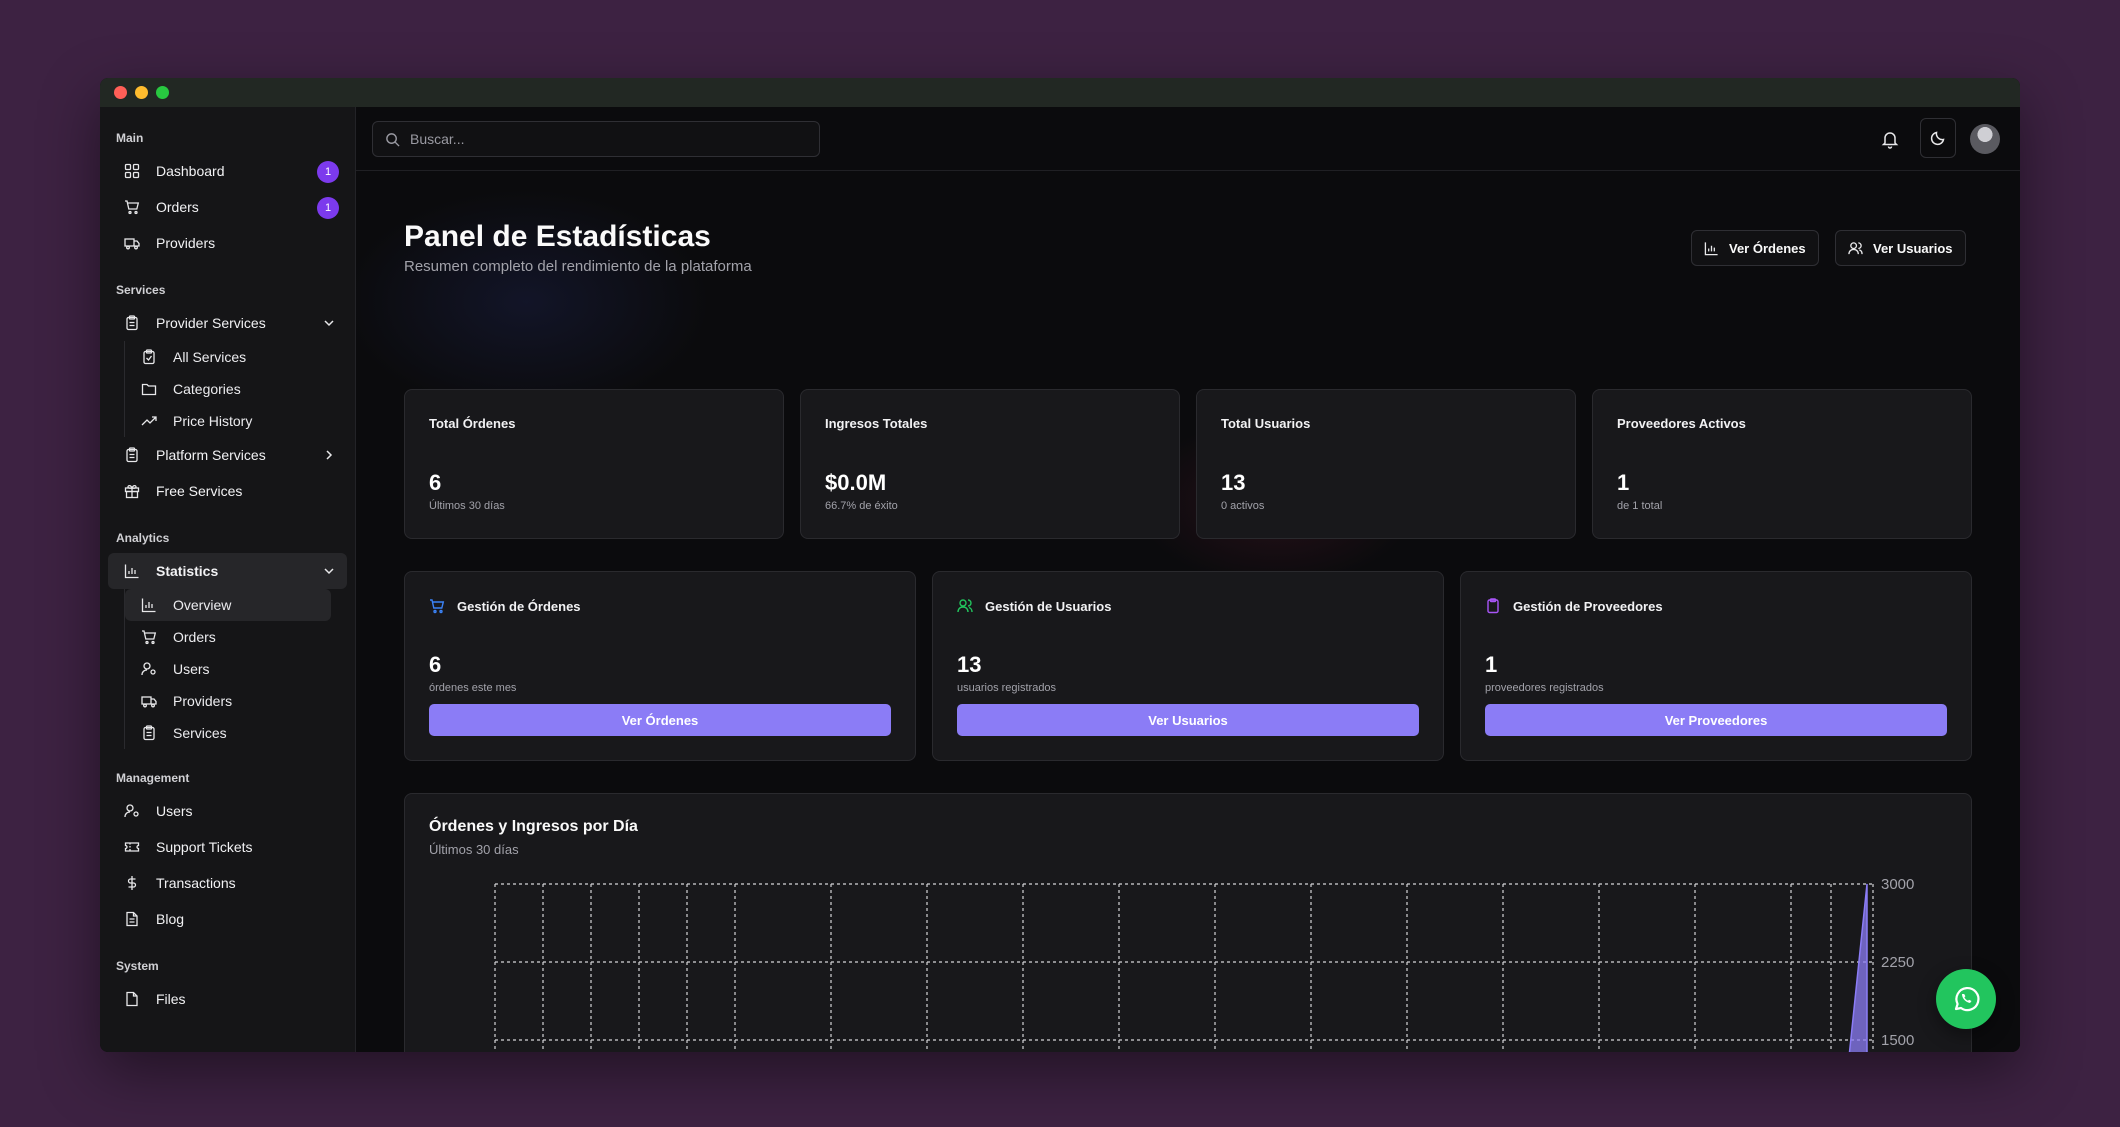 The image size is (2120, 1127). Describe the element at coordinates (1767, 248) in the screenshot. I see `button-label: Ver Órdenes` at that location.